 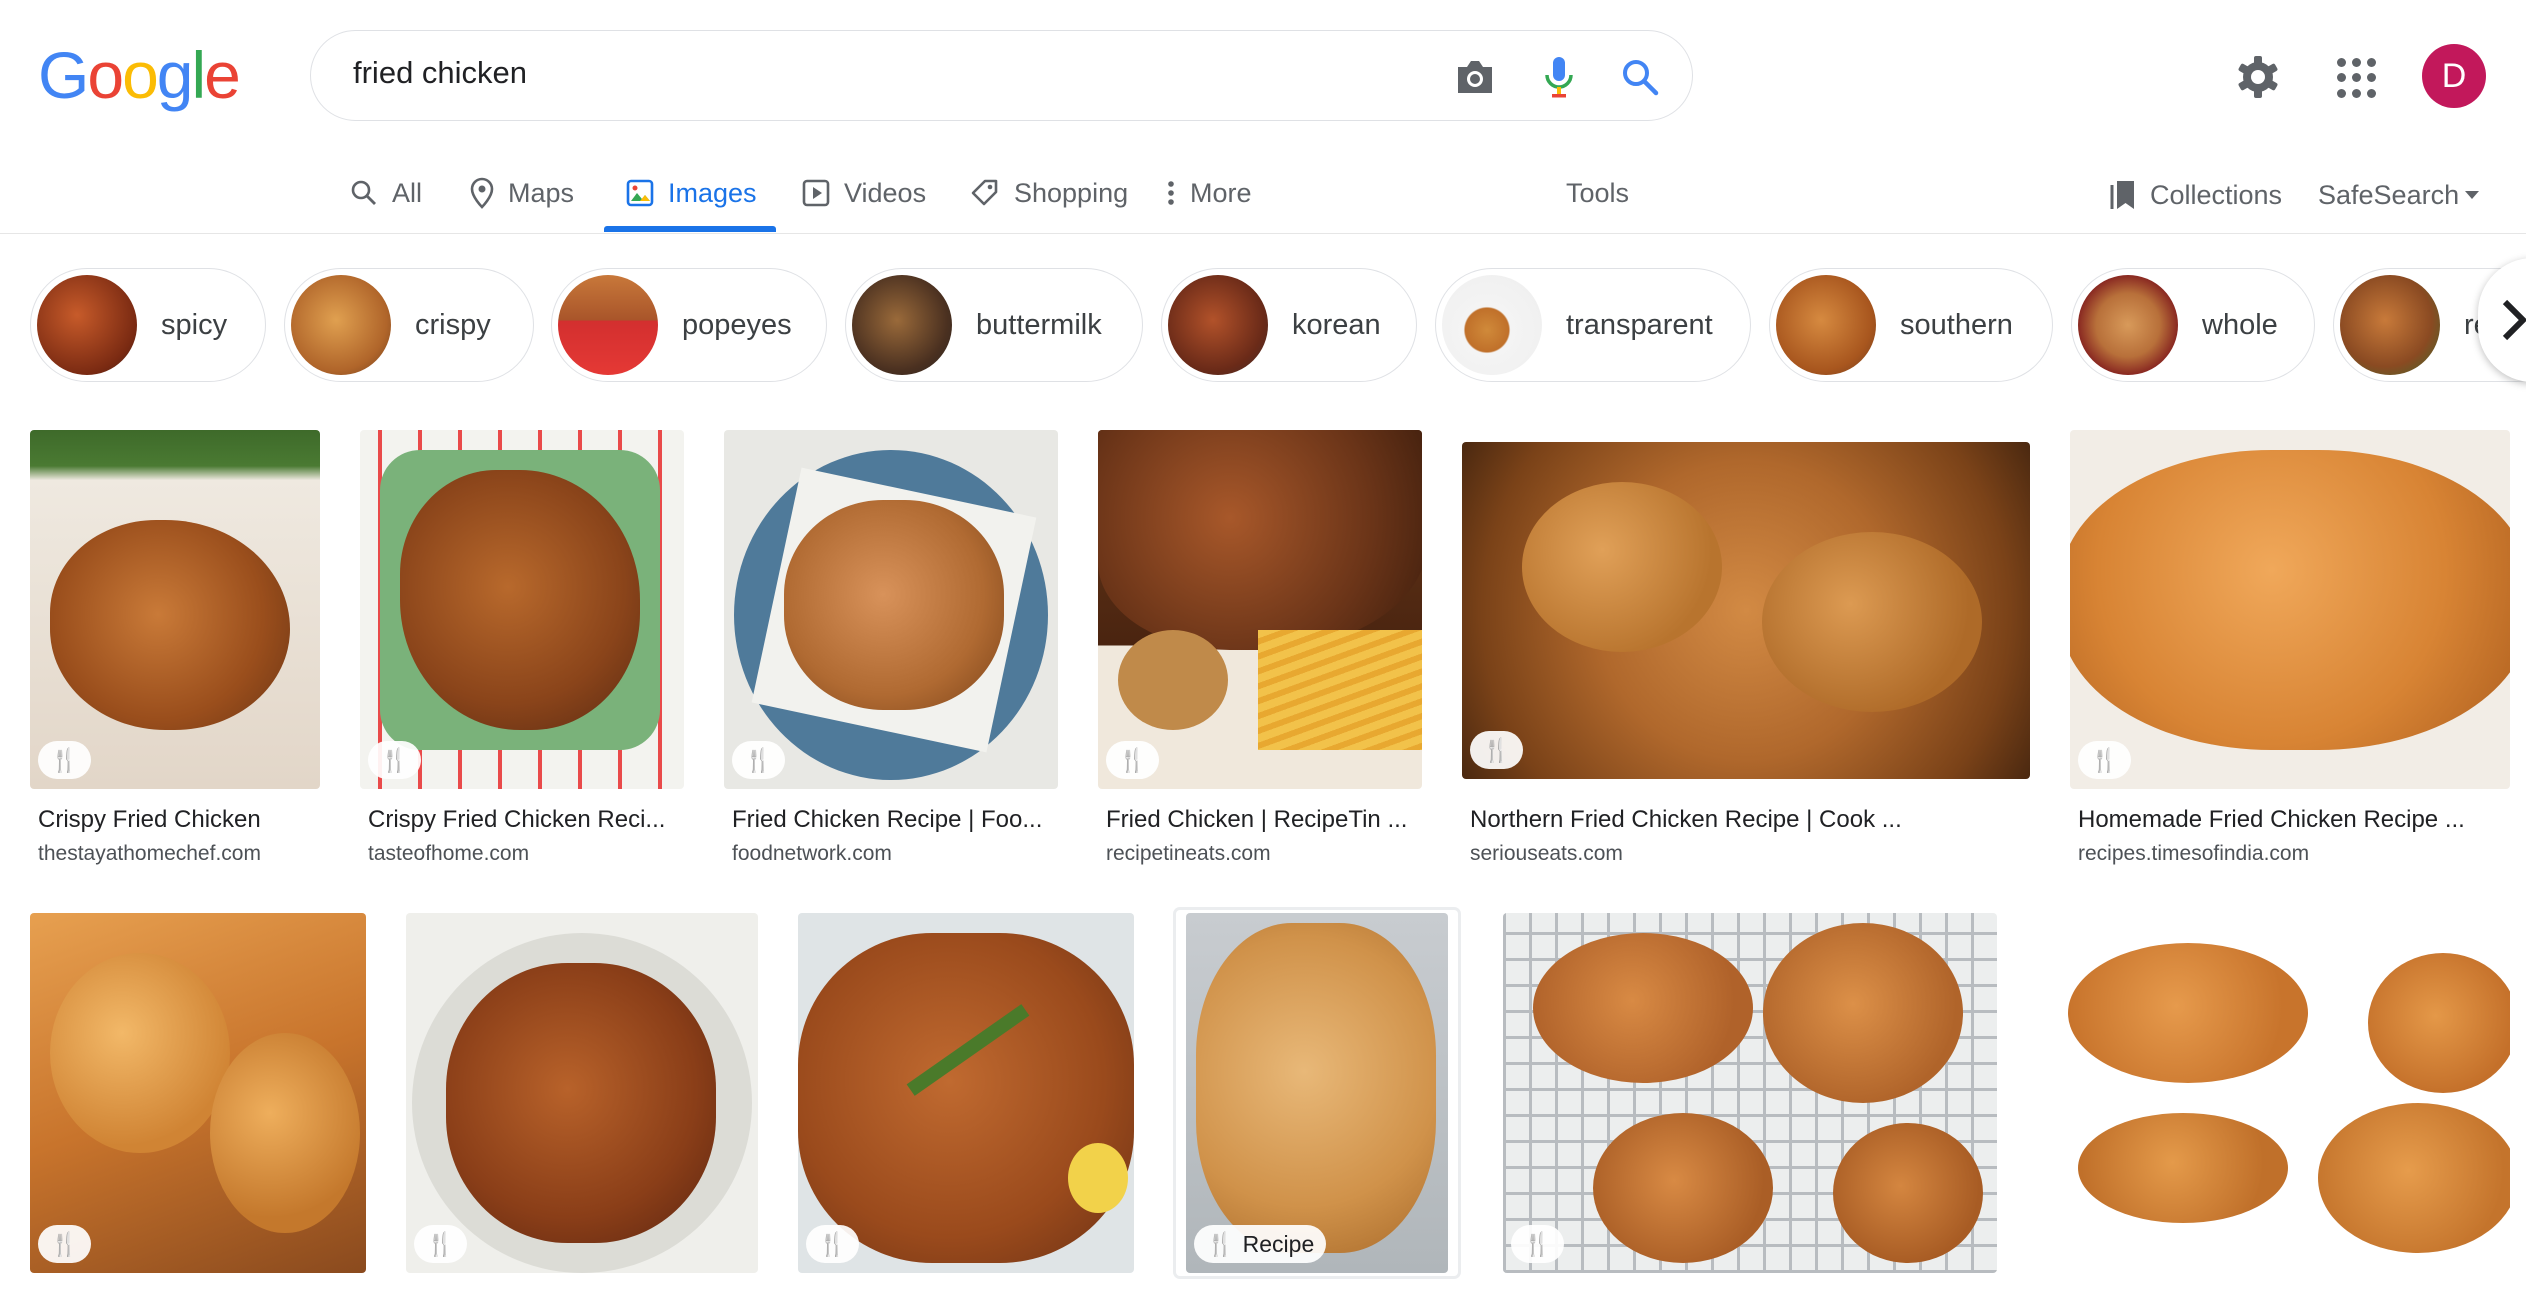 I want to click on safesearch-label: SafeSearch, so click(x=2389, y=194).